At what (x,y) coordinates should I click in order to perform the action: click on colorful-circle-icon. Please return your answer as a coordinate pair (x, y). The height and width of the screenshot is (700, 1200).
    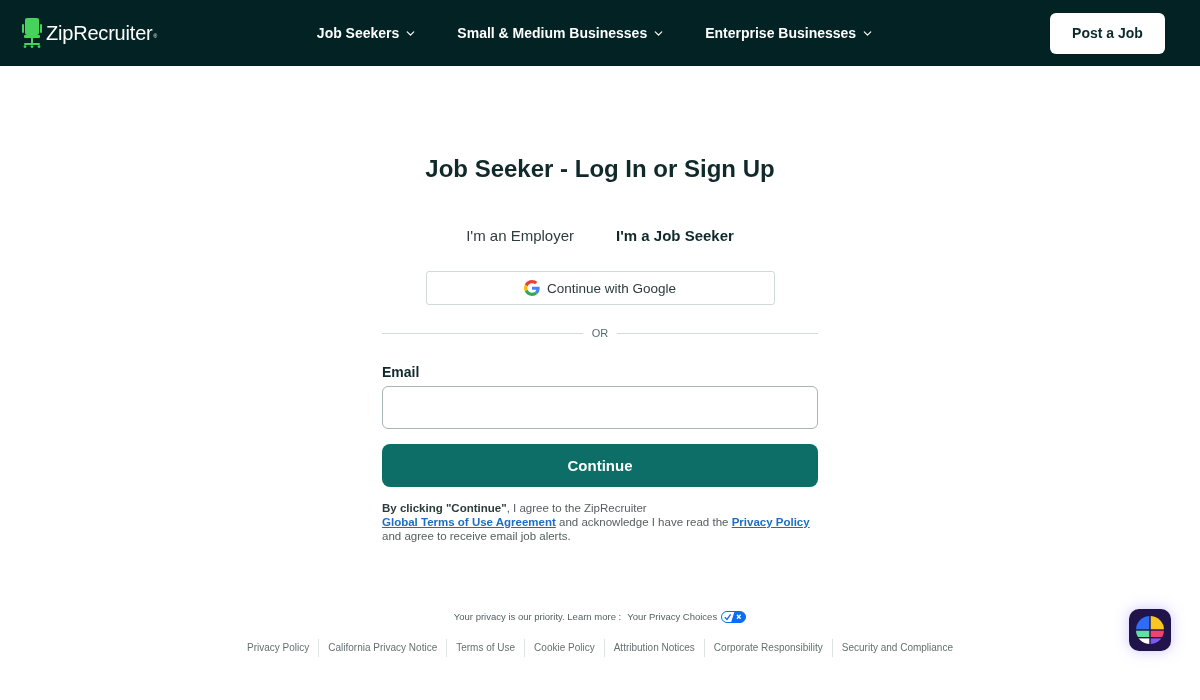
    Looking at the image, I should click on (1150, 630).